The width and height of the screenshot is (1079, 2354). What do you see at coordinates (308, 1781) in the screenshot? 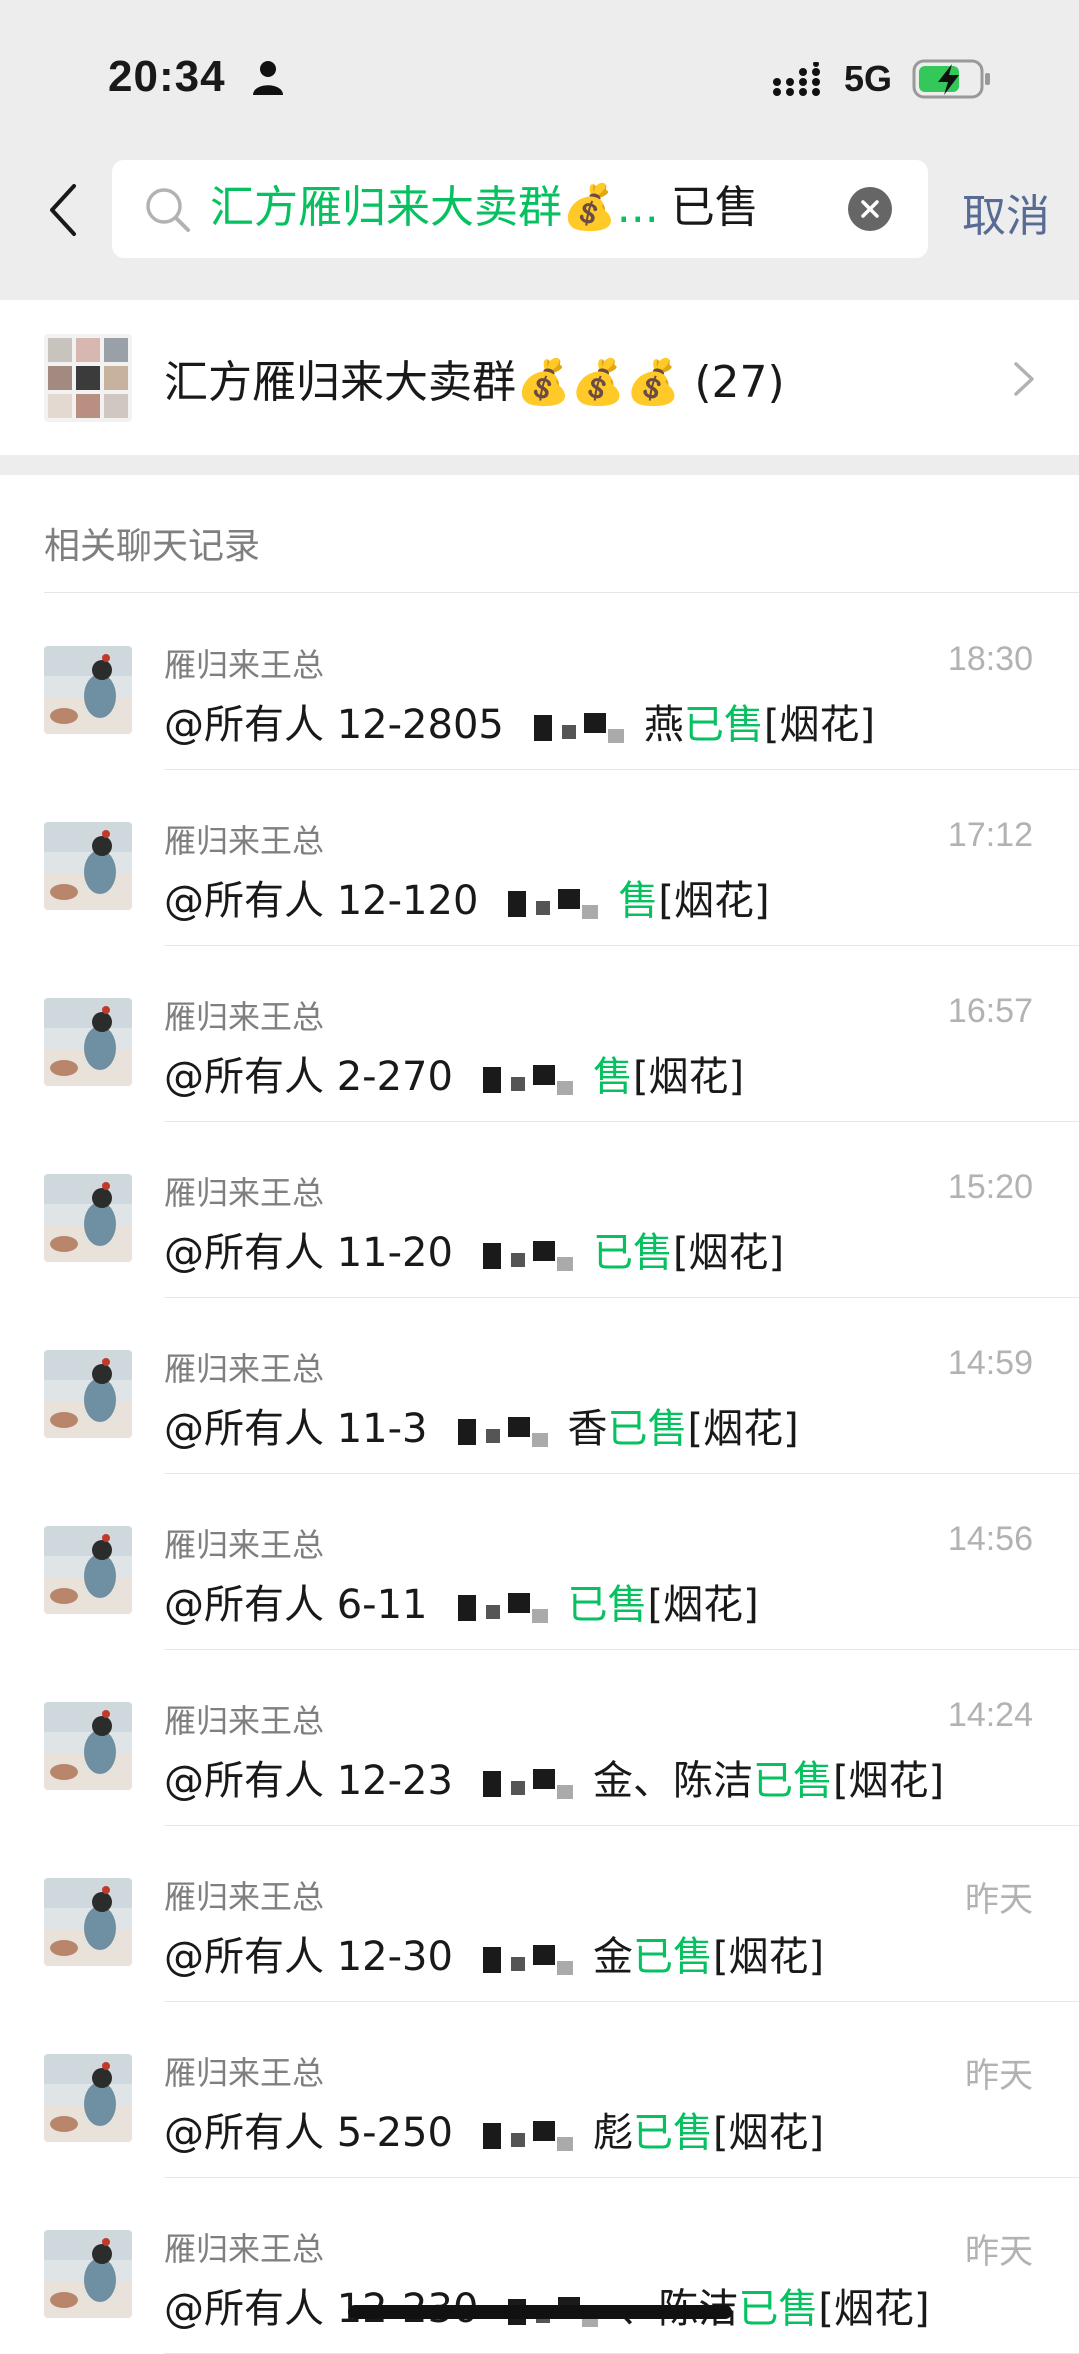
I see `message-prefix: @所有人 12-23` at bounding box center [308, 1781].